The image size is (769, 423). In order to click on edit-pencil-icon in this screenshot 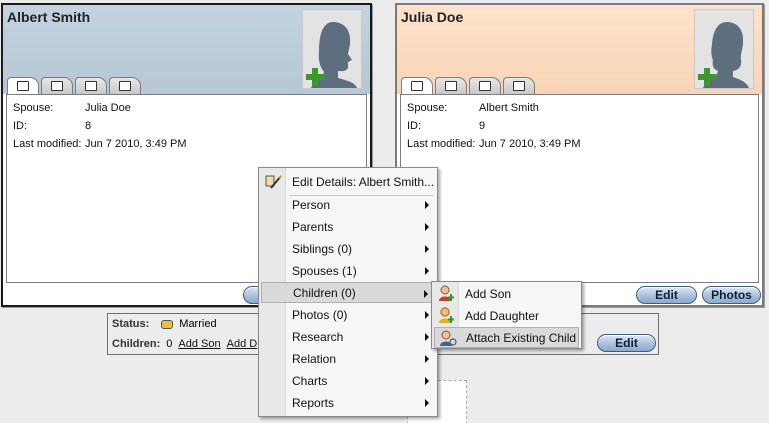, I will do `click(273, 182)`.